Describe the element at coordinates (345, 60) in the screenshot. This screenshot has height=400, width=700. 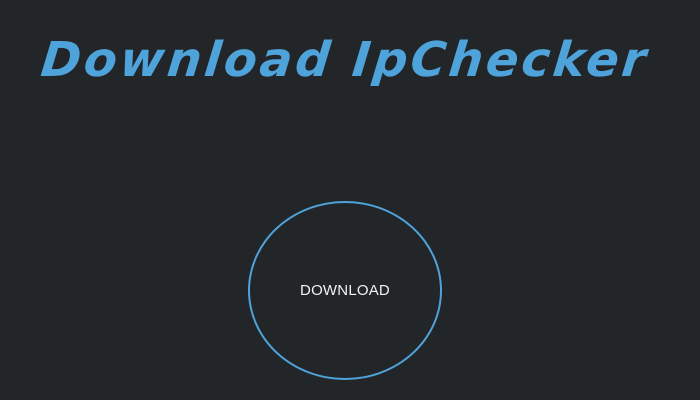
I see `page-title: Download IpChecker` at that location.